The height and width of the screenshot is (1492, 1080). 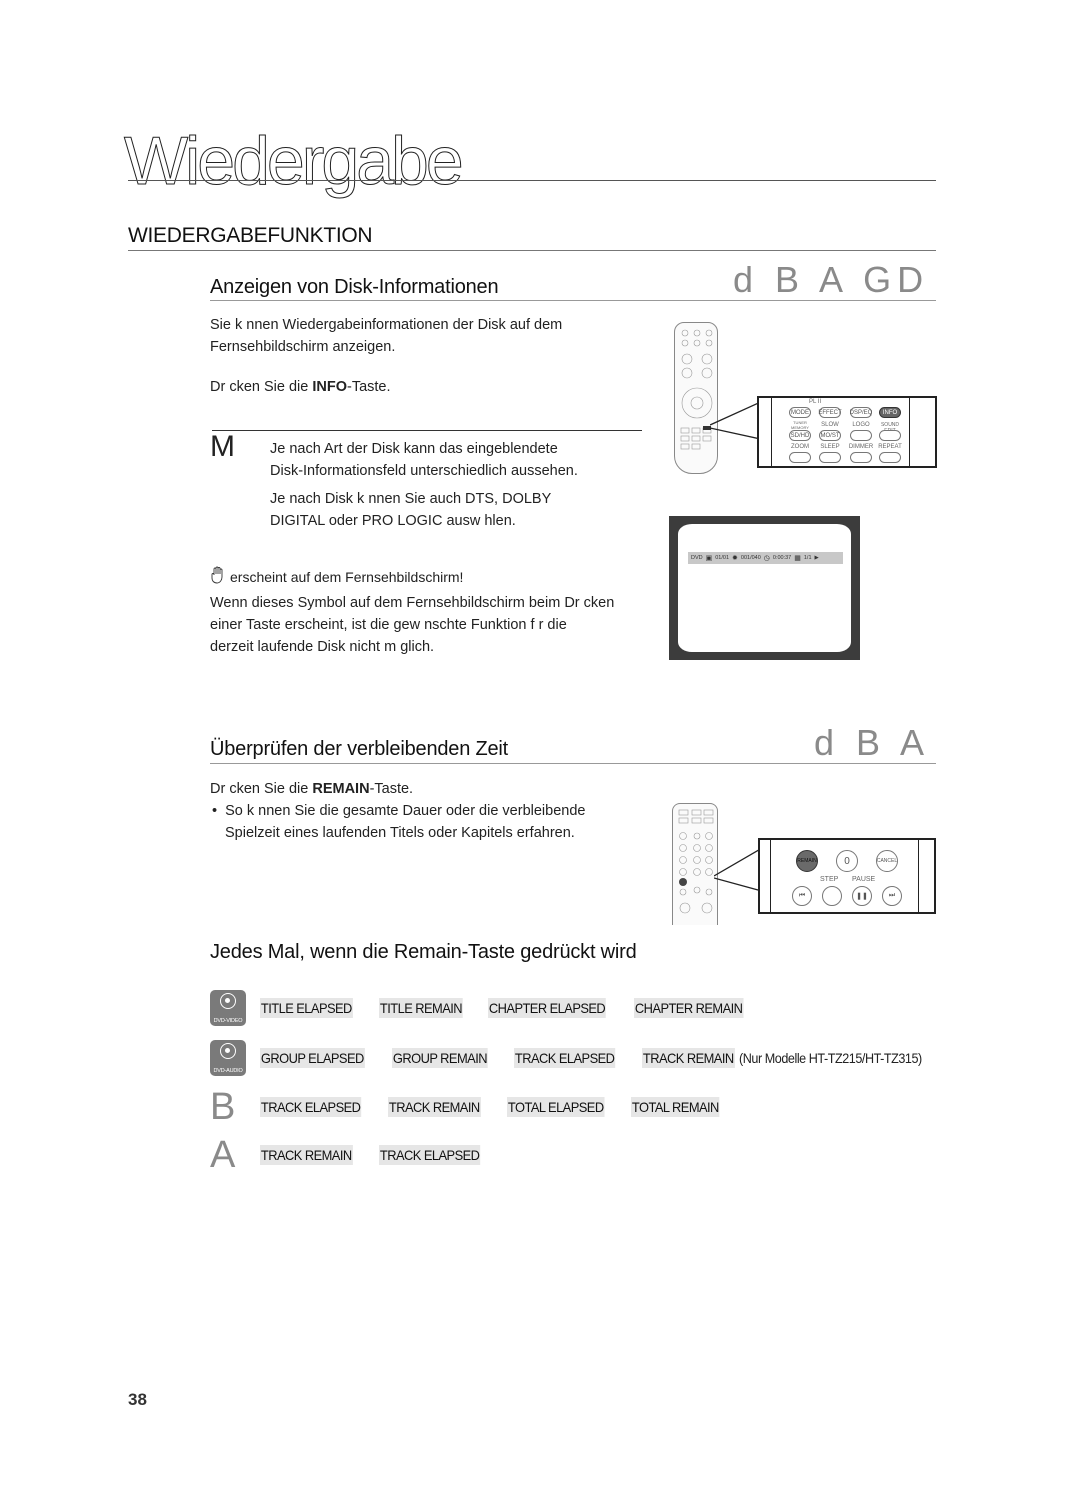 What do you see at coordinates (137, 1399) in the screenshot?
I see `page-number: 38` at bounding box center [137, 1399].